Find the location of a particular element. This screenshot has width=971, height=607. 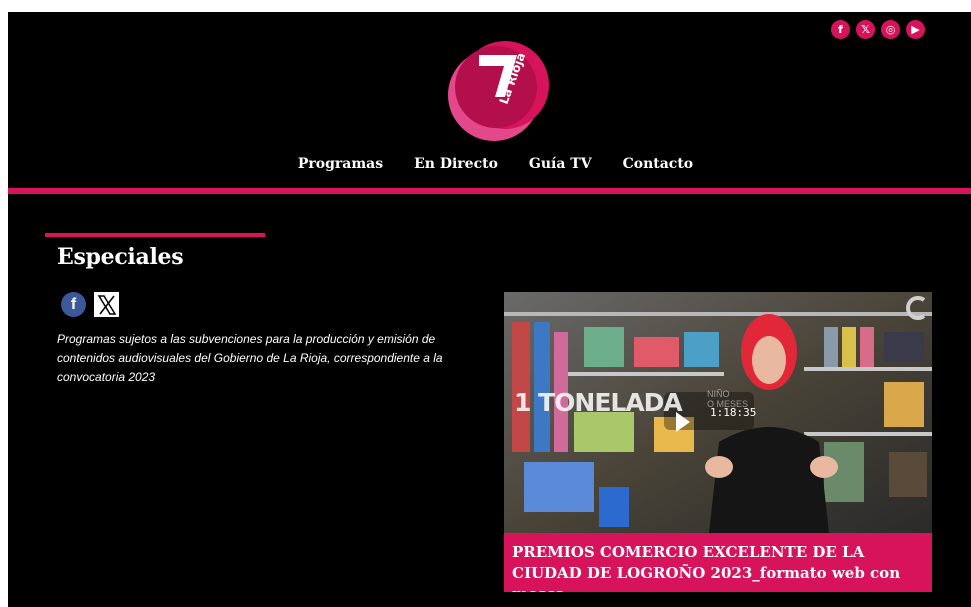

site-logo: La Rioja is located at coordinates (496, 91).